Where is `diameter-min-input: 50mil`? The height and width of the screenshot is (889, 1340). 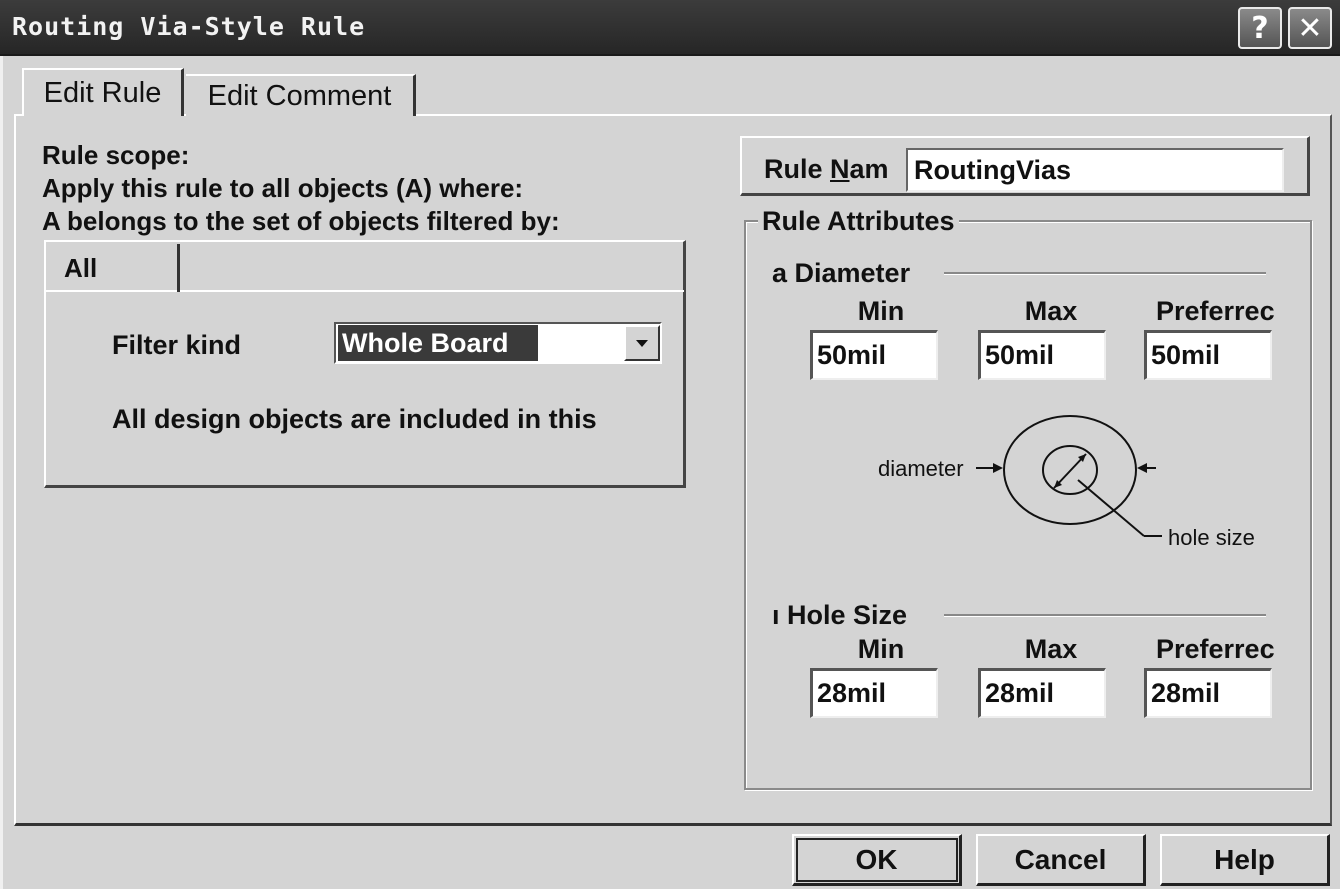 diameter-min-input: 50mil is located at coordinates (874, 355).